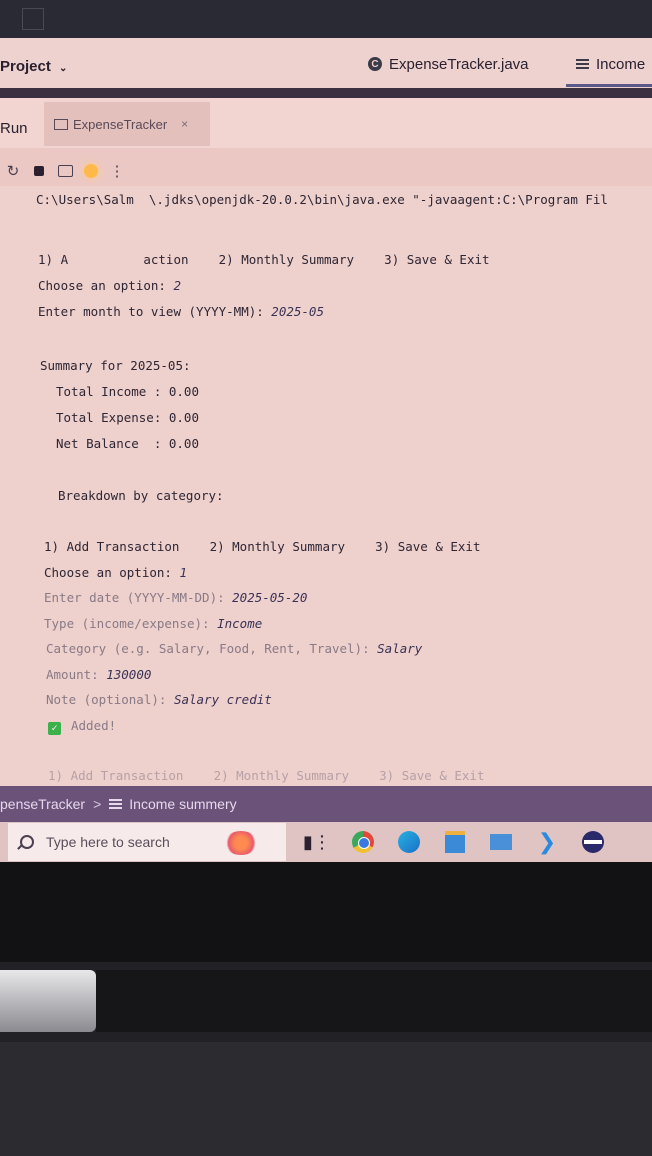 Image resolution: width=652 pixels, height=1156 pixels. I want to click on tab-label: ExpenseTracker.java, so click(459, 64).